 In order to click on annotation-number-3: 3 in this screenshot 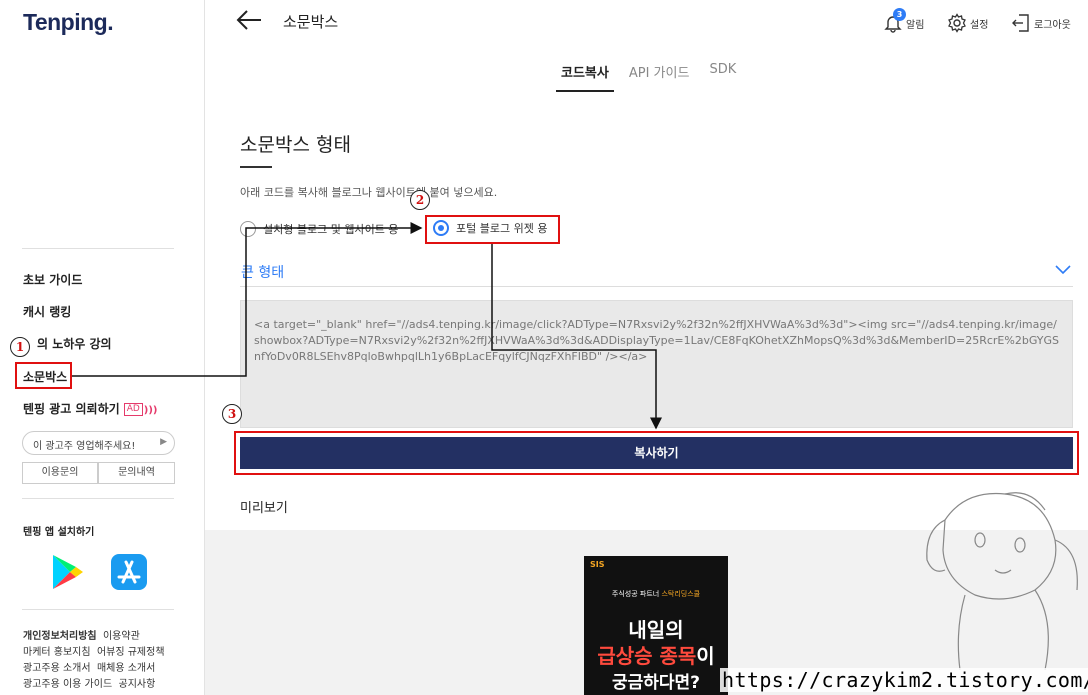, I will do `click(232, 414)`.